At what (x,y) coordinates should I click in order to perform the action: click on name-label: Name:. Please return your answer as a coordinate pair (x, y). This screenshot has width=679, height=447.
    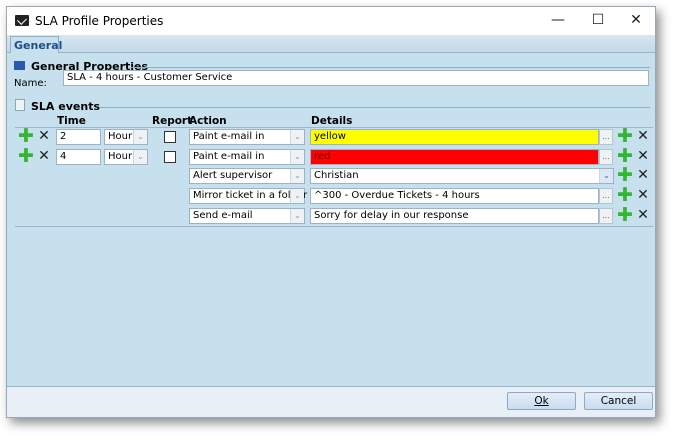
    Looking at the image, I should click on (30, 83).